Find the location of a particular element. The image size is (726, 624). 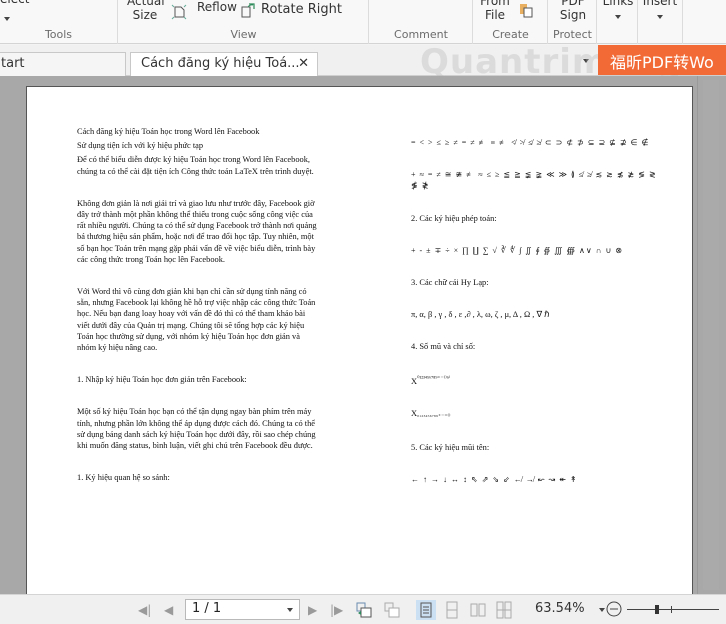

continuous-page-icon is located at coordinates (452, 610).